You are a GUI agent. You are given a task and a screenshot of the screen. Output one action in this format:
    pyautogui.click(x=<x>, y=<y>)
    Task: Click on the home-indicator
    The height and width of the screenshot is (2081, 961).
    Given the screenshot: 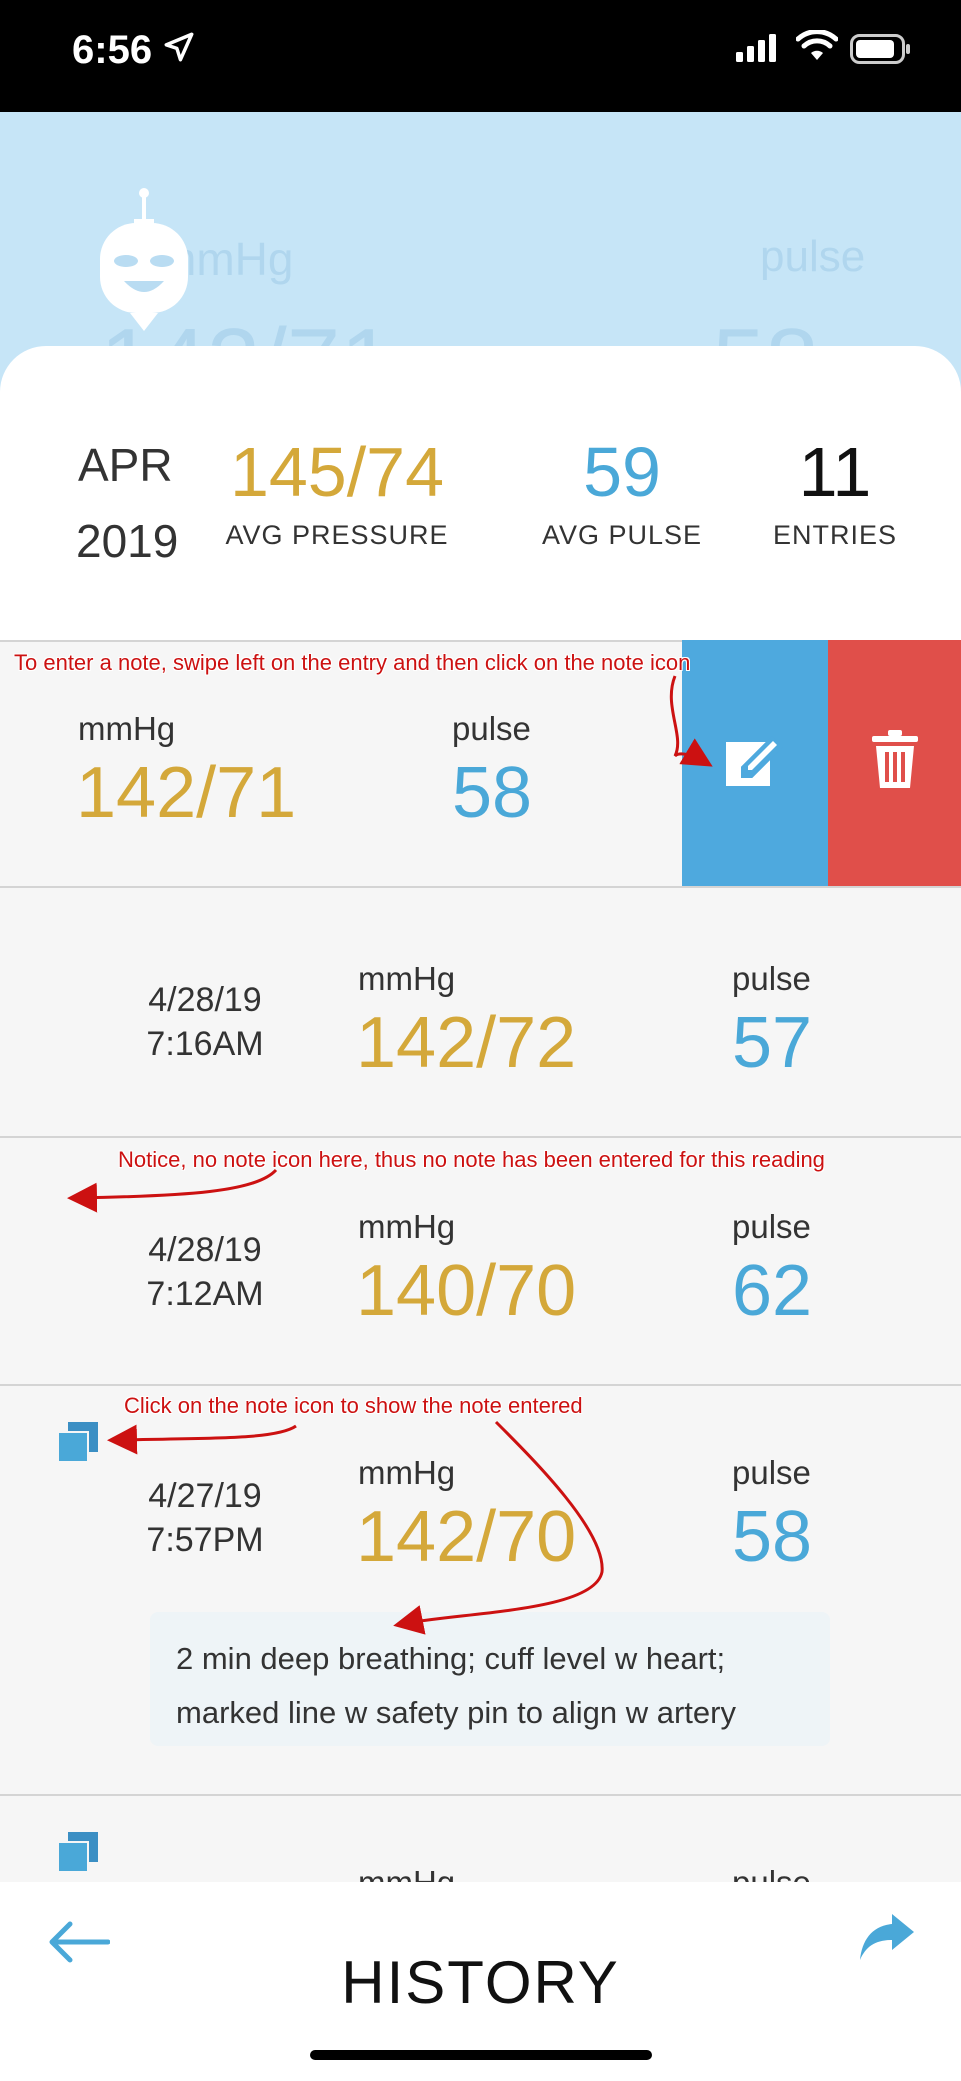 What is the action you would take?
    pyautogui.click(x=481, y=2055)
    